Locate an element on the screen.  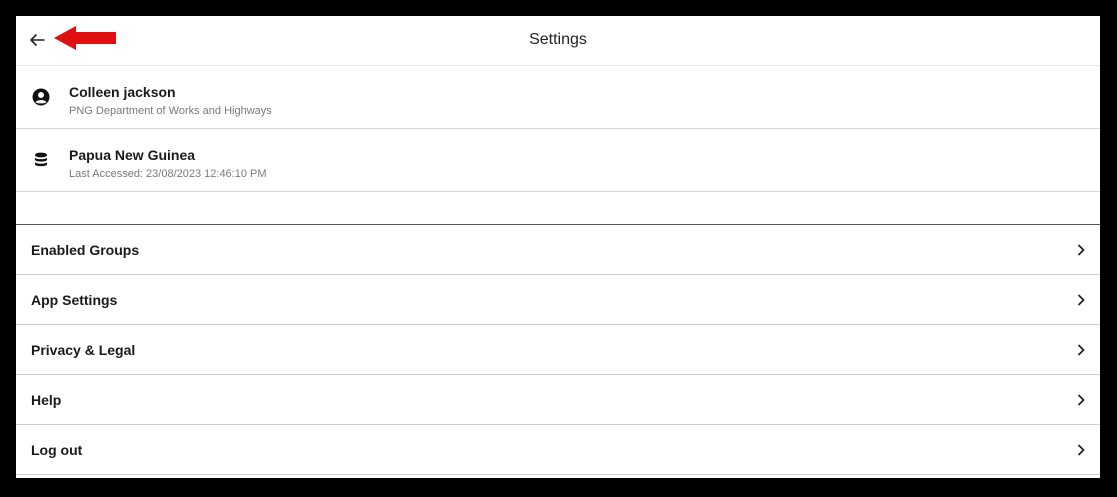
menu-item-help: Help is located at coordinates (558, 400).